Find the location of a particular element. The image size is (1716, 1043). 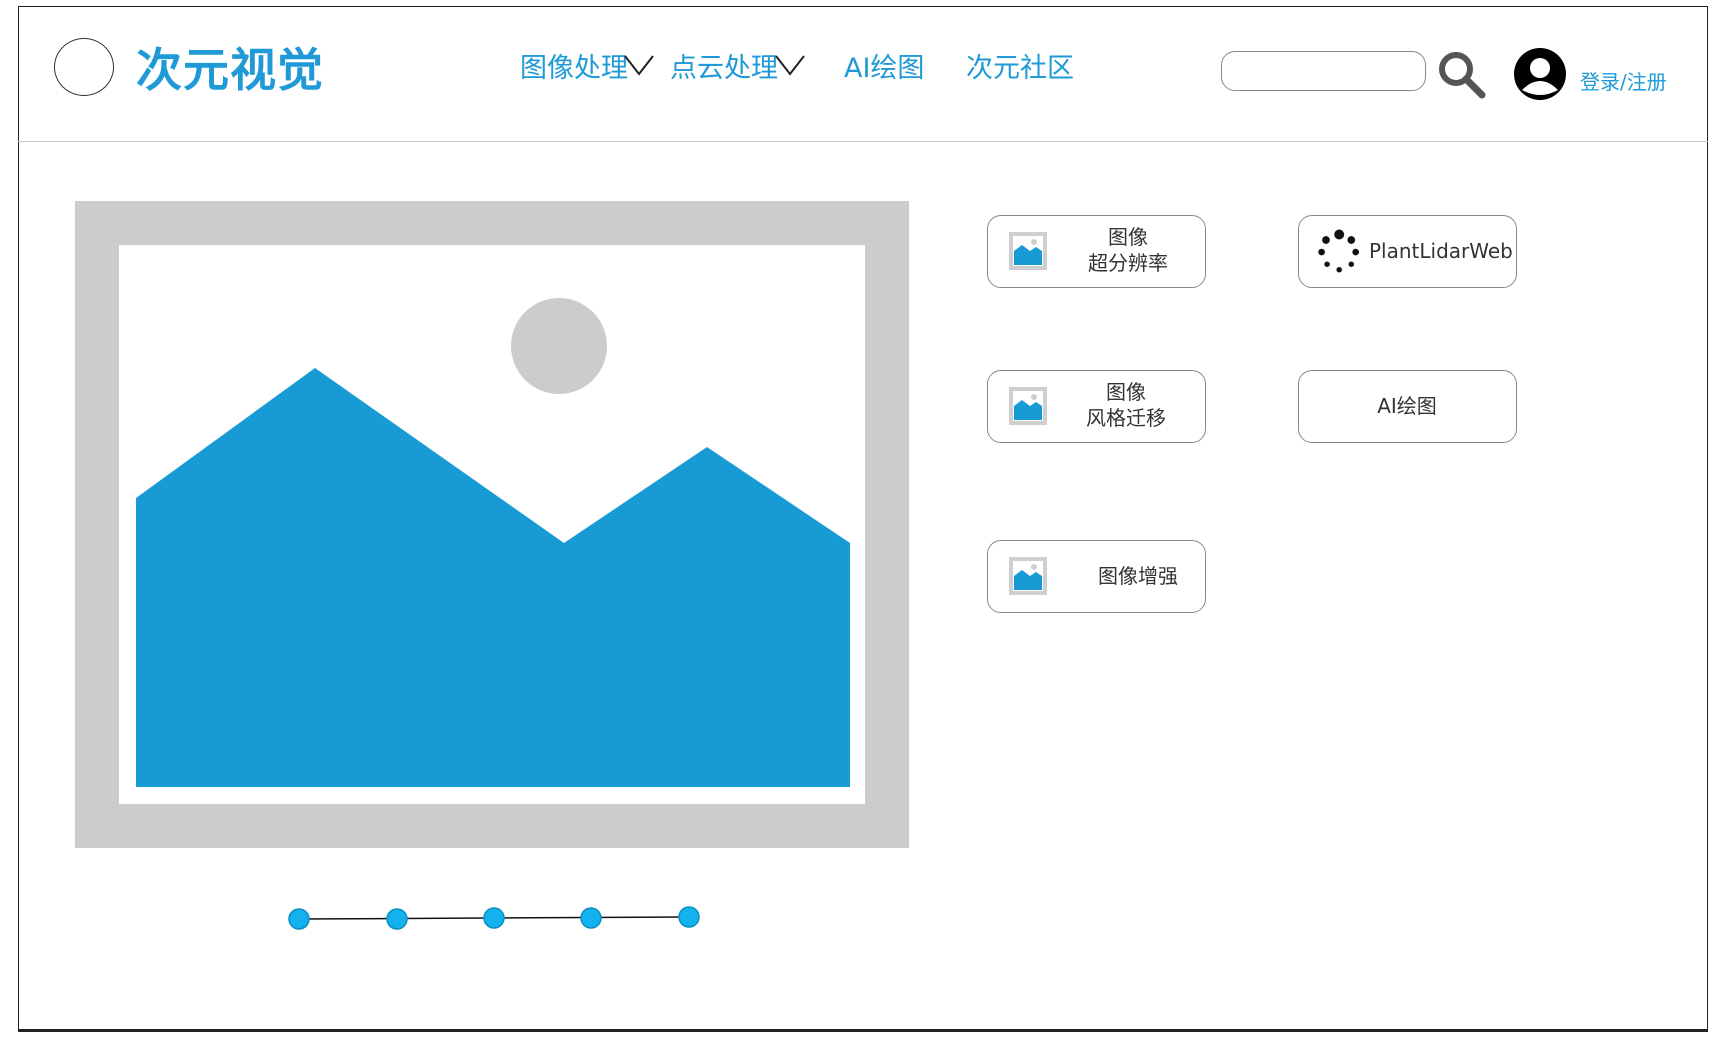

login-register-link: 登录/注册 is located at coordinates (1623, 80).